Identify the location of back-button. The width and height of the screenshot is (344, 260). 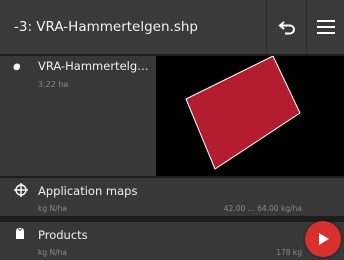
(286, 27).